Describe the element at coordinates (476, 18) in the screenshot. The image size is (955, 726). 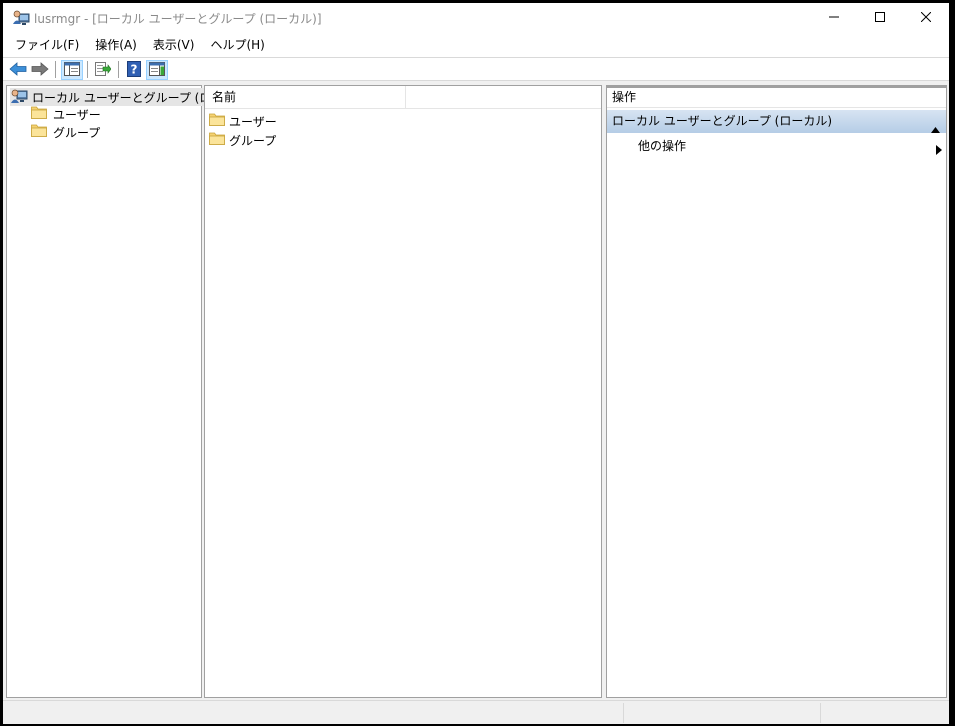
I see `title-bar: lusrmgr - [ローカル ユーザーとグループ (ローカル)]` at that location.